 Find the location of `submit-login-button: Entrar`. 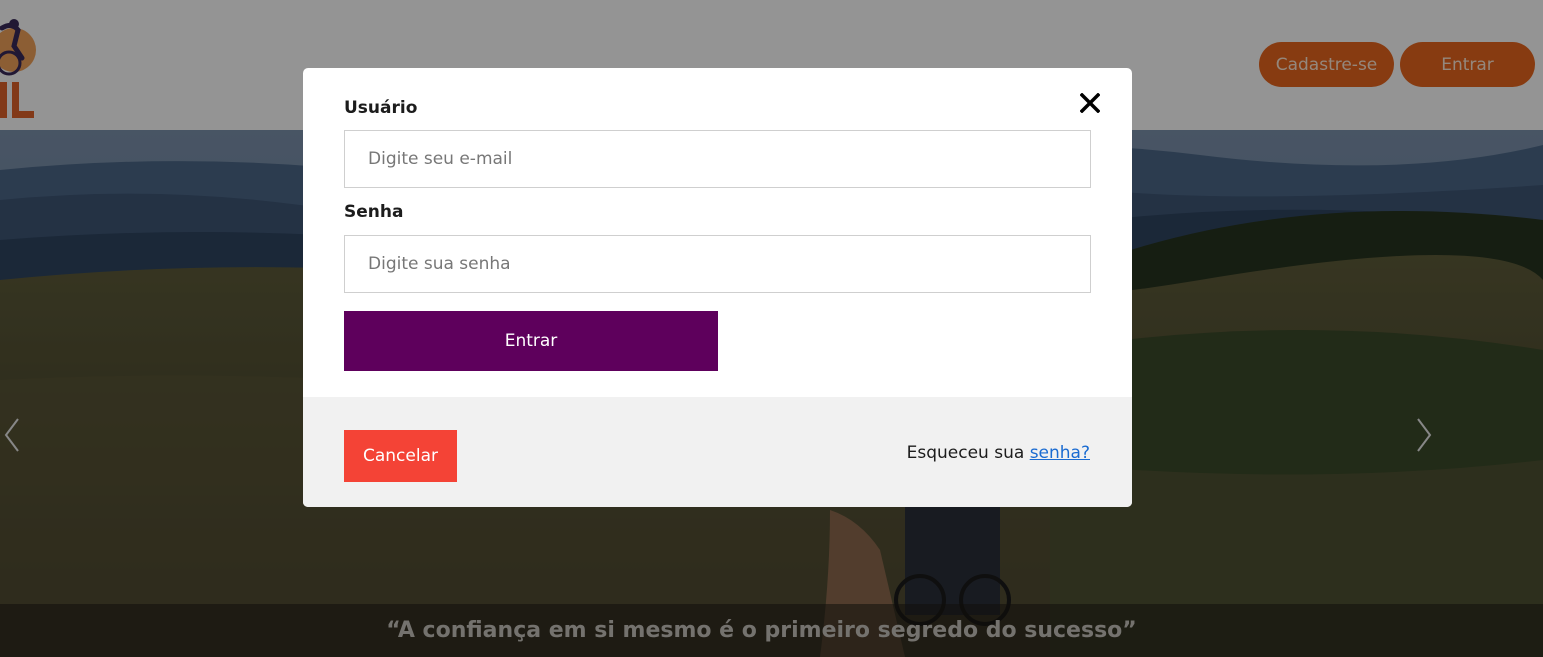

submit-login-button: Entrar is located at coordinates (531, 341).